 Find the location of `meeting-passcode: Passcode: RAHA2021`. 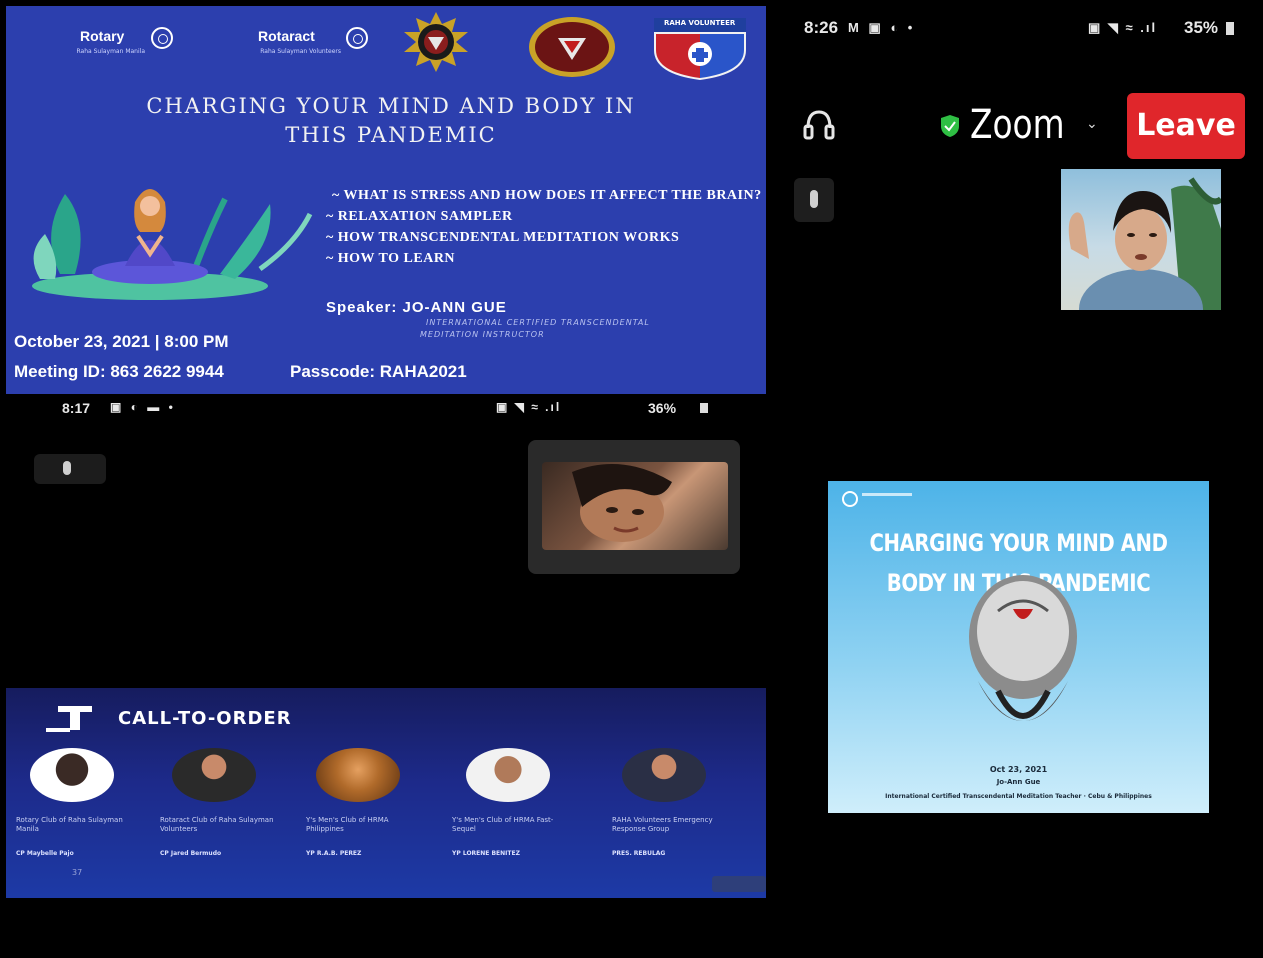

meeting-passcode: Passcode: RAHA2021 is located at coordinates (378, 371).